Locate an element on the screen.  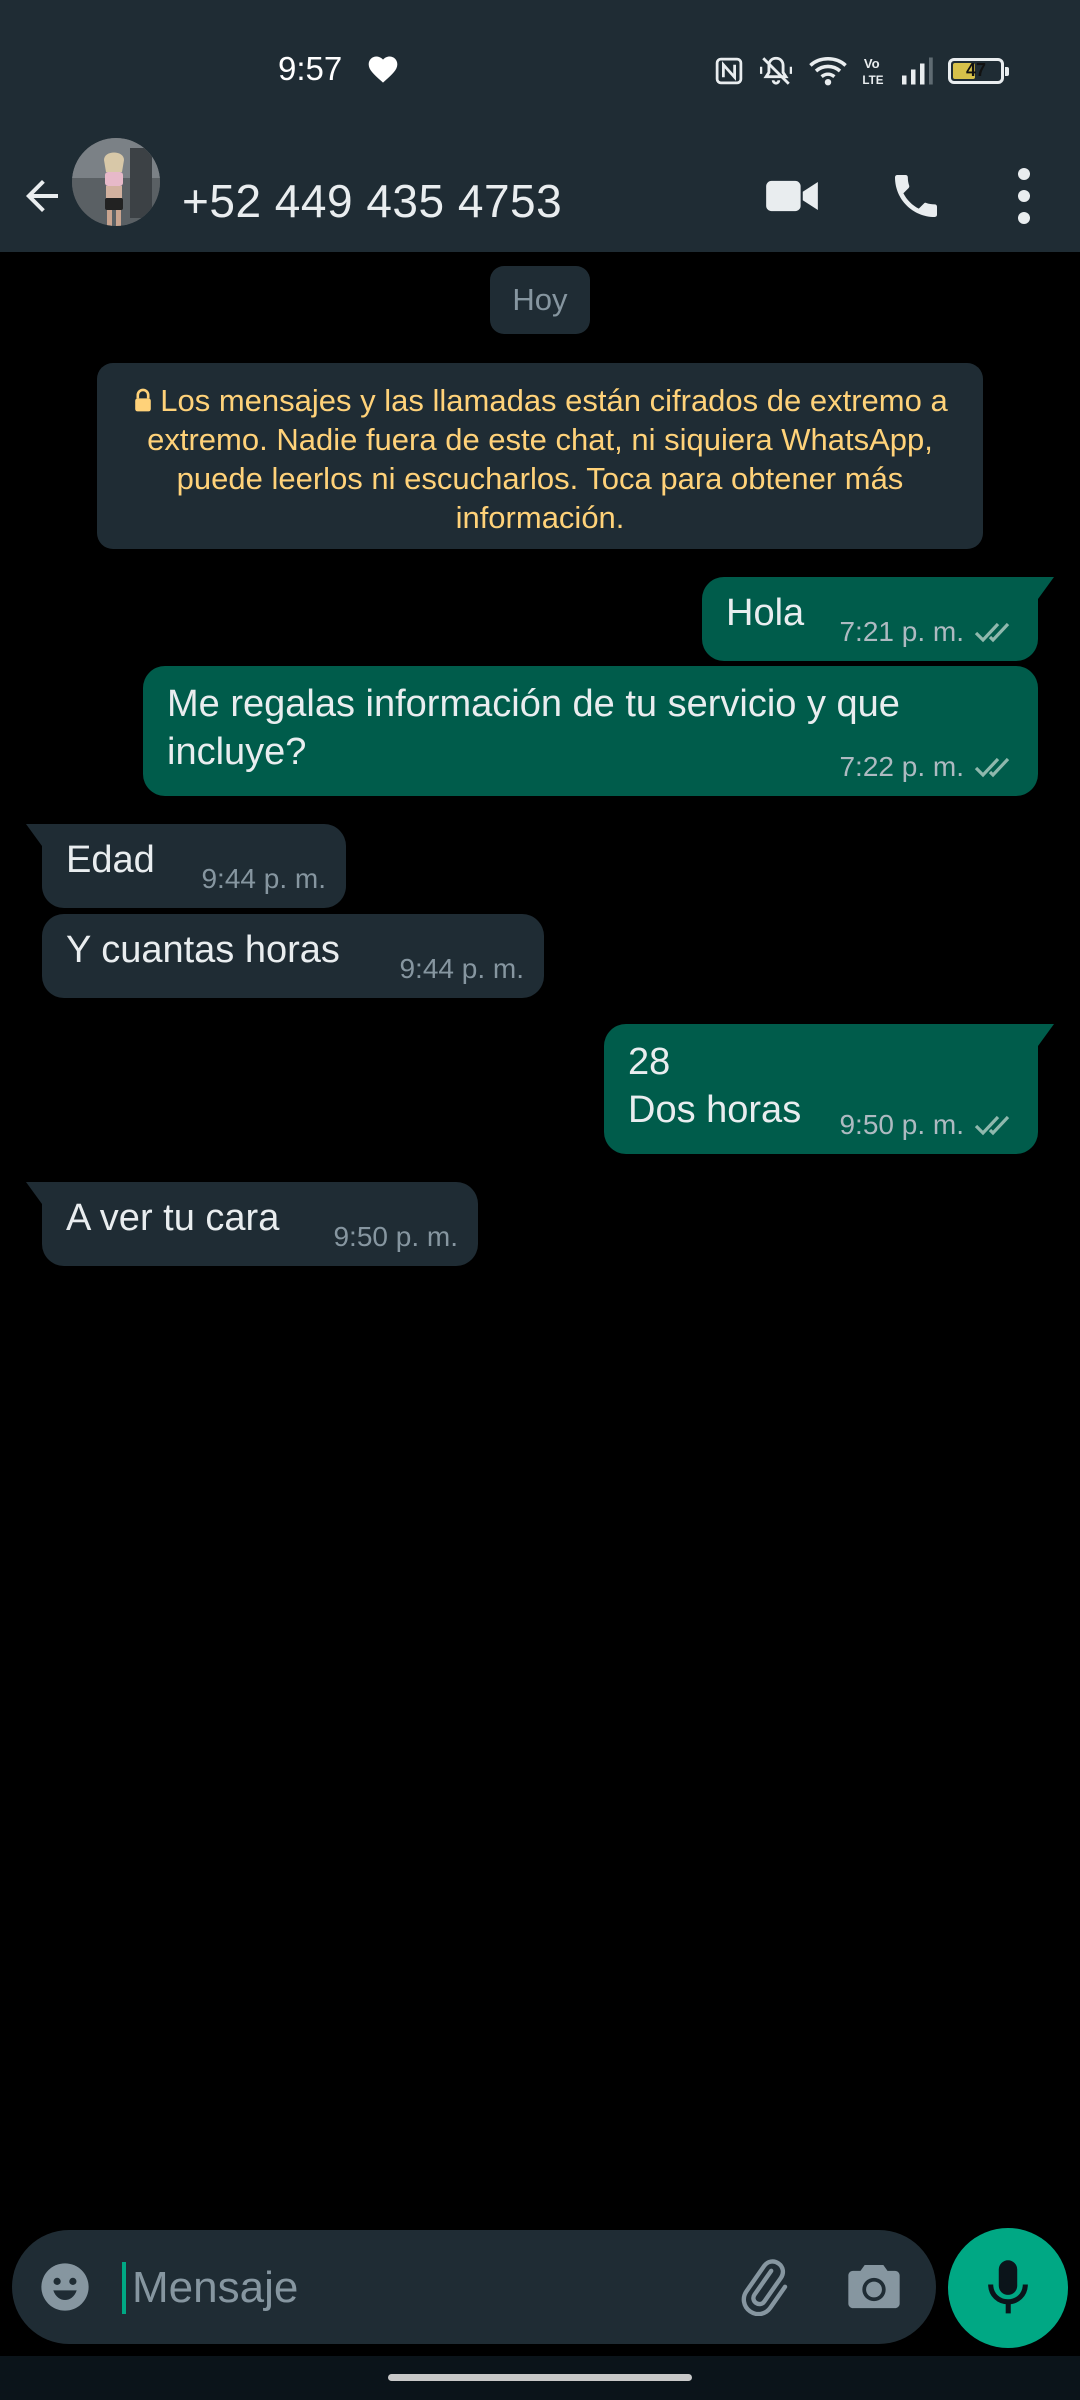
status-time: 9:57 is located at coordinates (310, 68).